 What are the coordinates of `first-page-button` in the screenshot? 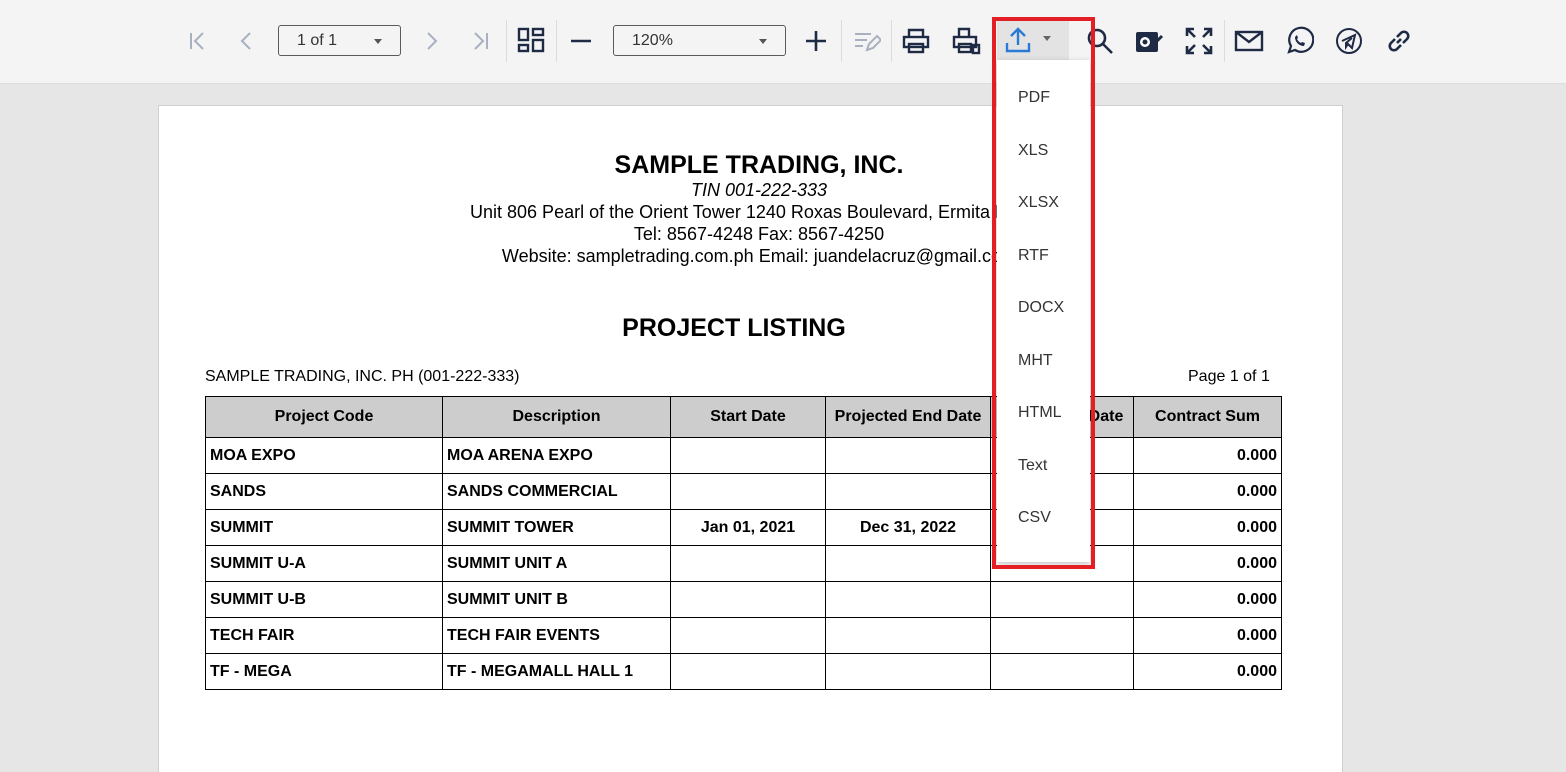 It's located at (197, 41).